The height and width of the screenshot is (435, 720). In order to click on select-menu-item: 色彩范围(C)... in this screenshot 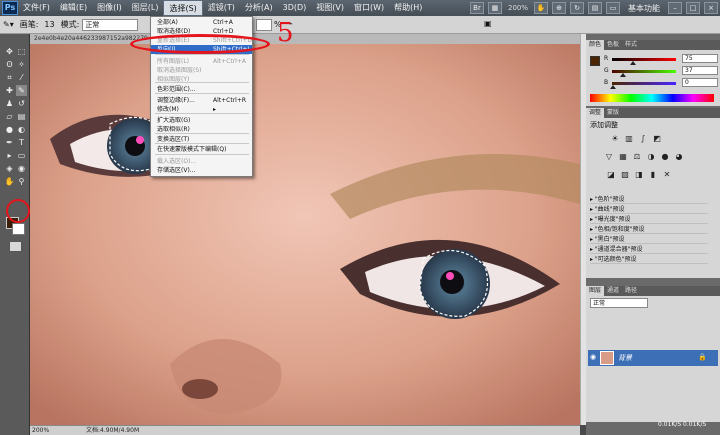, I will do `click(201, 89)`.